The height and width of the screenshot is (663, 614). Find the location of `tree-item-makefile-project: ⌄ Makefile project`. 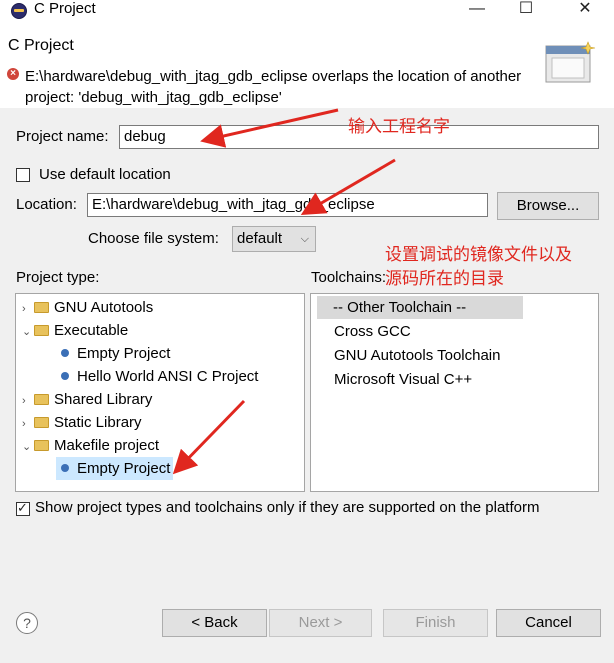

tree-item-makefile-project: ⌄ Makefile project is located at coordinates (90, 445).